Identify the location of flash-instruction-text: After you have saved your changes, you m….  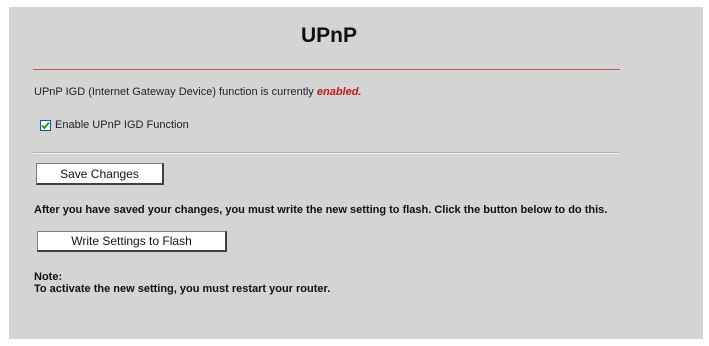
(321, 210).